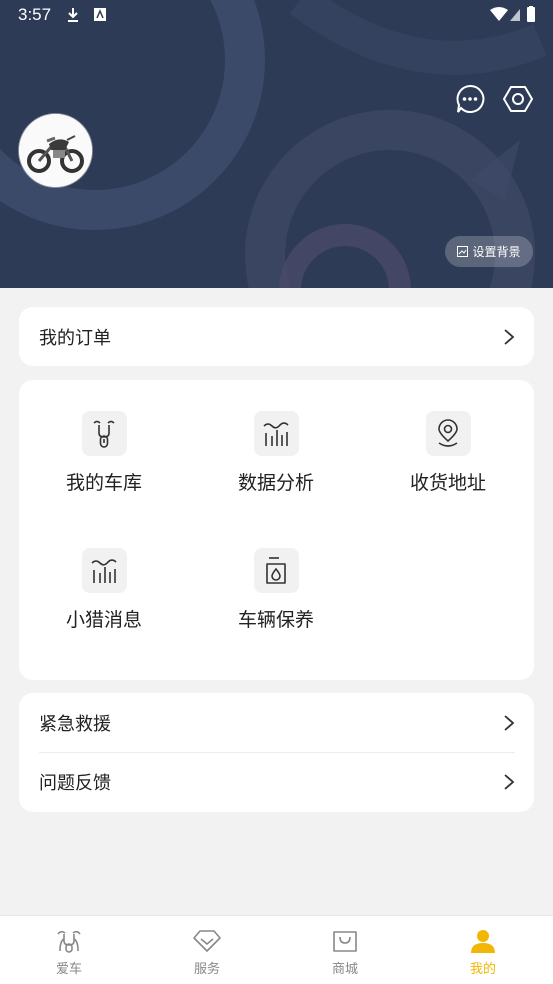  I want to click on grid-item-data-analysis: 数据分析, so click(276, 461).